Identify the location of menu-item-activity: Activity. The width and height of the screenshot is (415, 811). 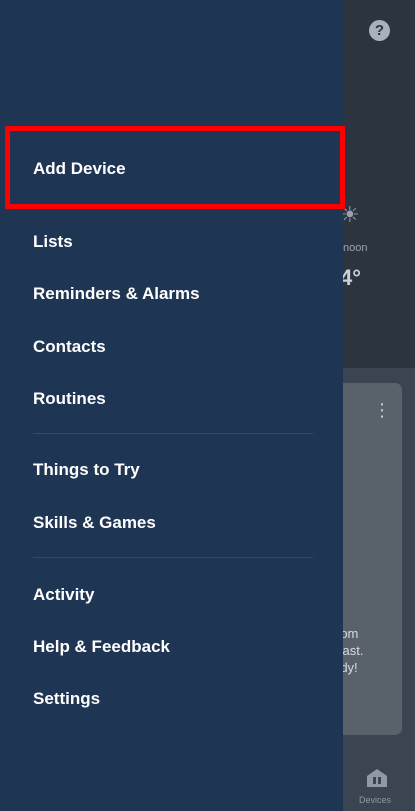
(63, 595).